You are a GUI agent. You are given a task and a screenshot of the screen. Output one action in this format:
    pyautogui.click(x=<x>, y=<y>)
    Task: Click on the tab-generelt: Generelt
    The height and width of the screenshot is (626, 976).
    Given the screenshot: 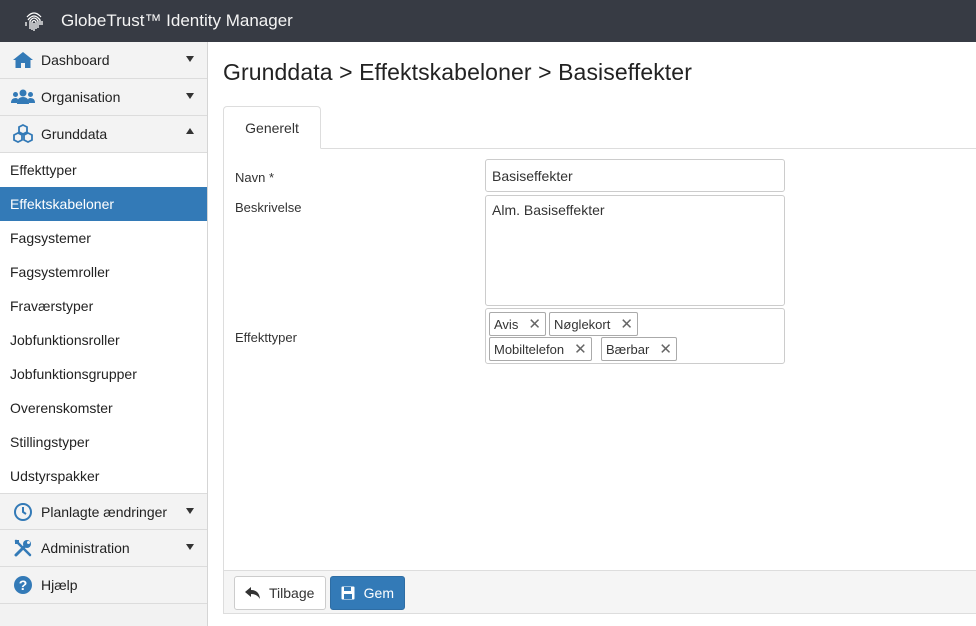 What is the action you would take?
    pyautogui.click(x=272, y=127)
    